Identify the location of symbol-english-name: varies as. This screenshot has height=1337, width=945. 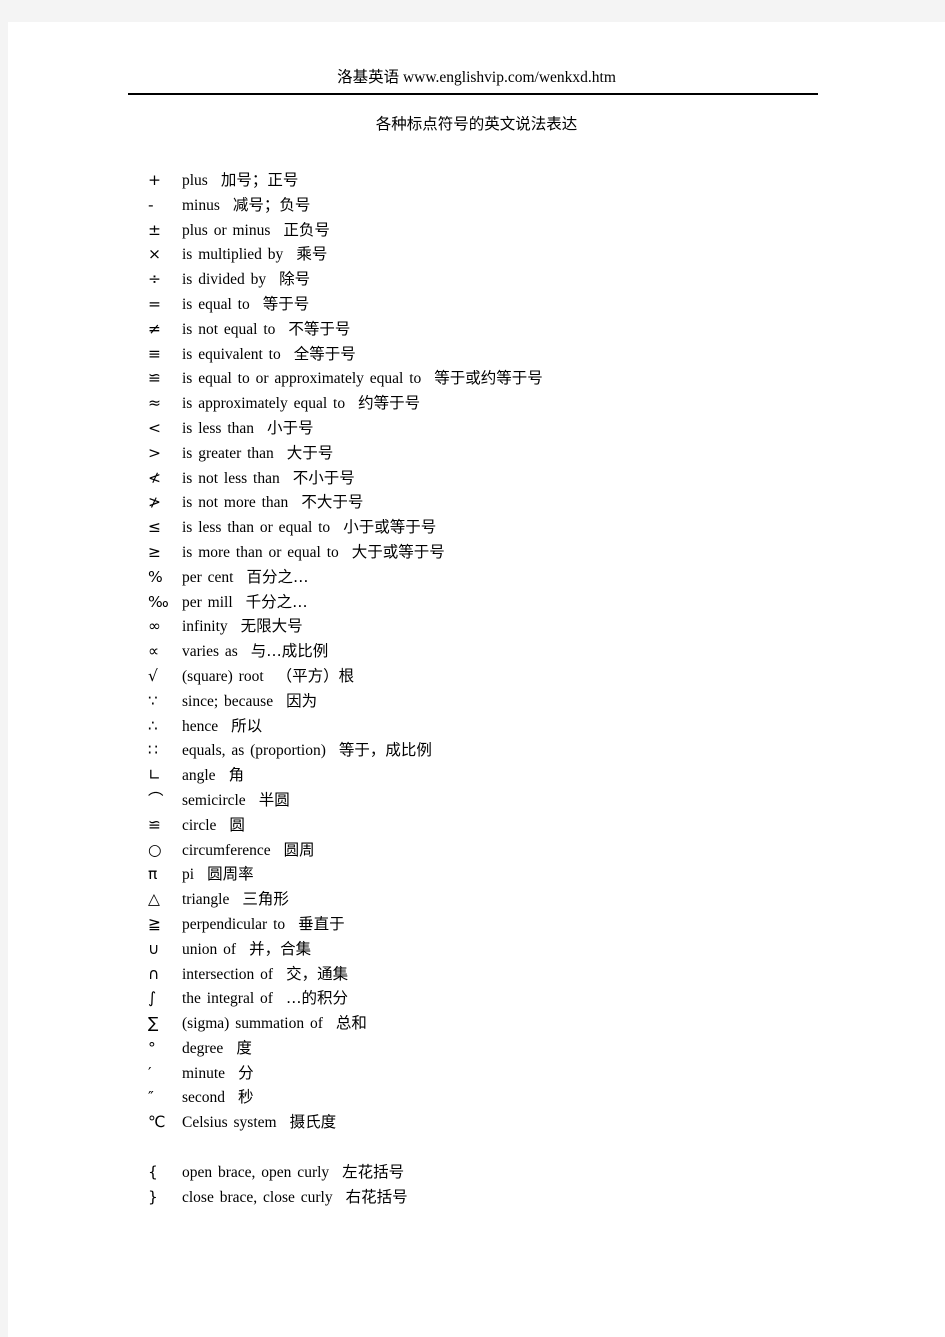
(210, 652).